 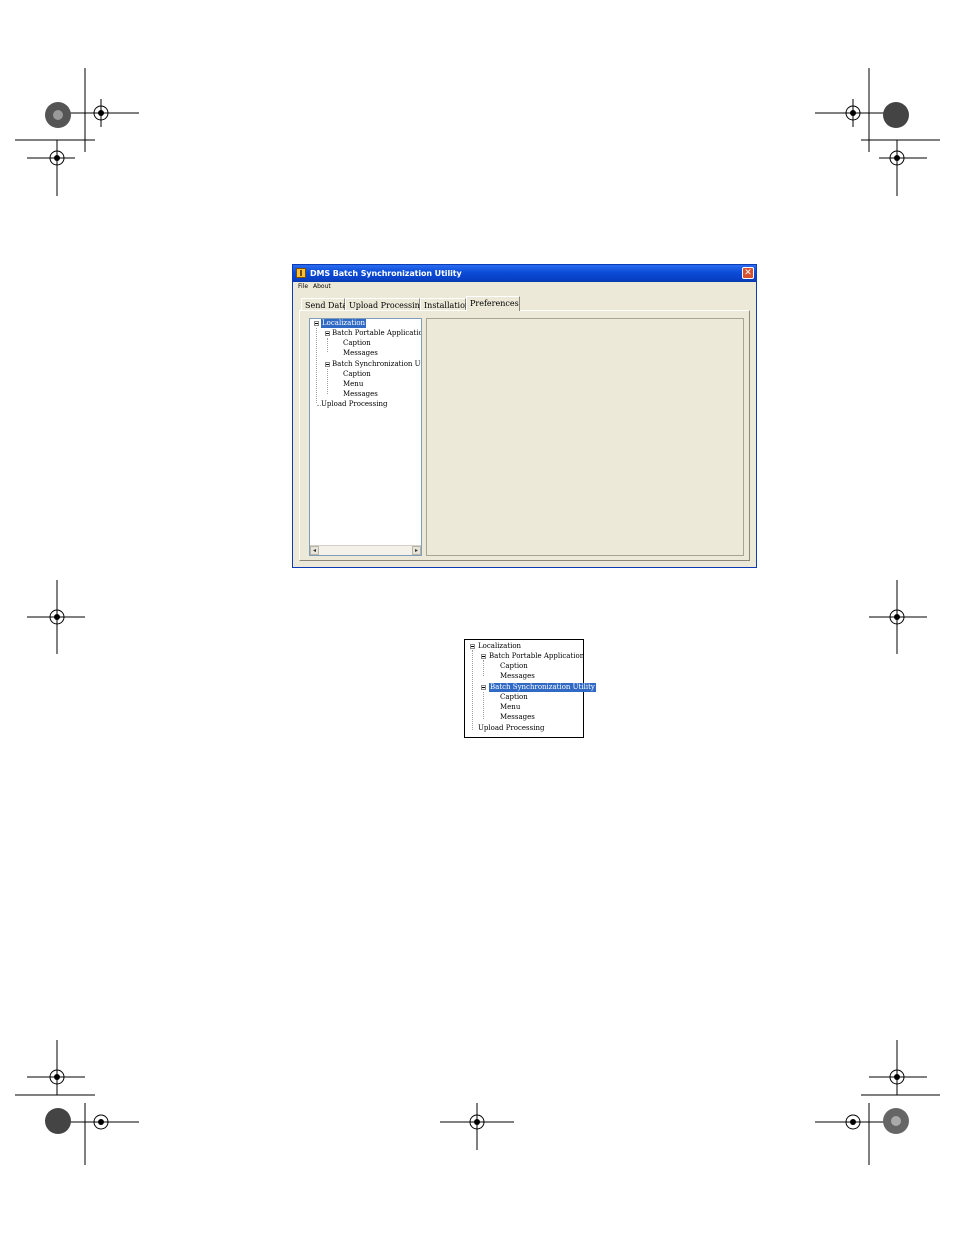 I want to click on zoom-node-bsu-messages: Messages, so click(x=517, y=717).